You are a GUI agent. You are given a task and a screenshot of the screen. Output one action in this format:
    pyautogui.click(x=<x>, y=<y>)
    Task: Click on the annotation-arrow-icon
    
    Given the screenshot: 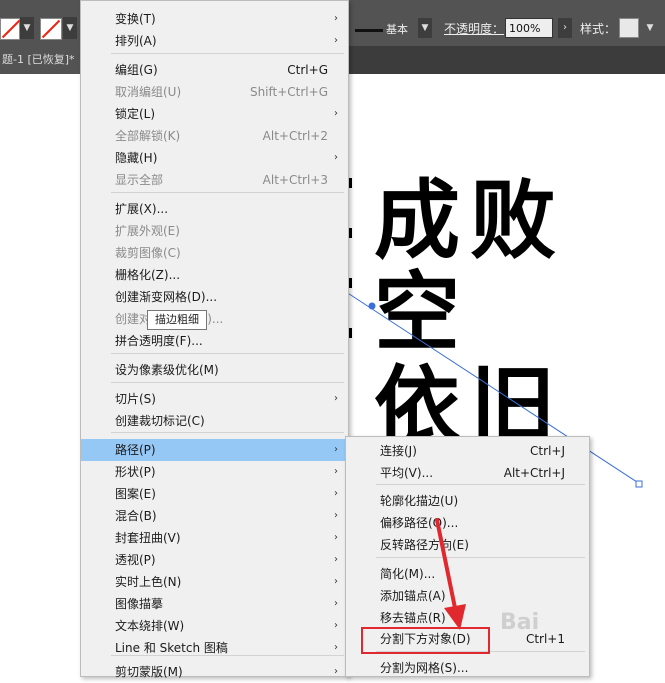 What is the action you would take?
    pyautogui.click(x=450, y=574)
    